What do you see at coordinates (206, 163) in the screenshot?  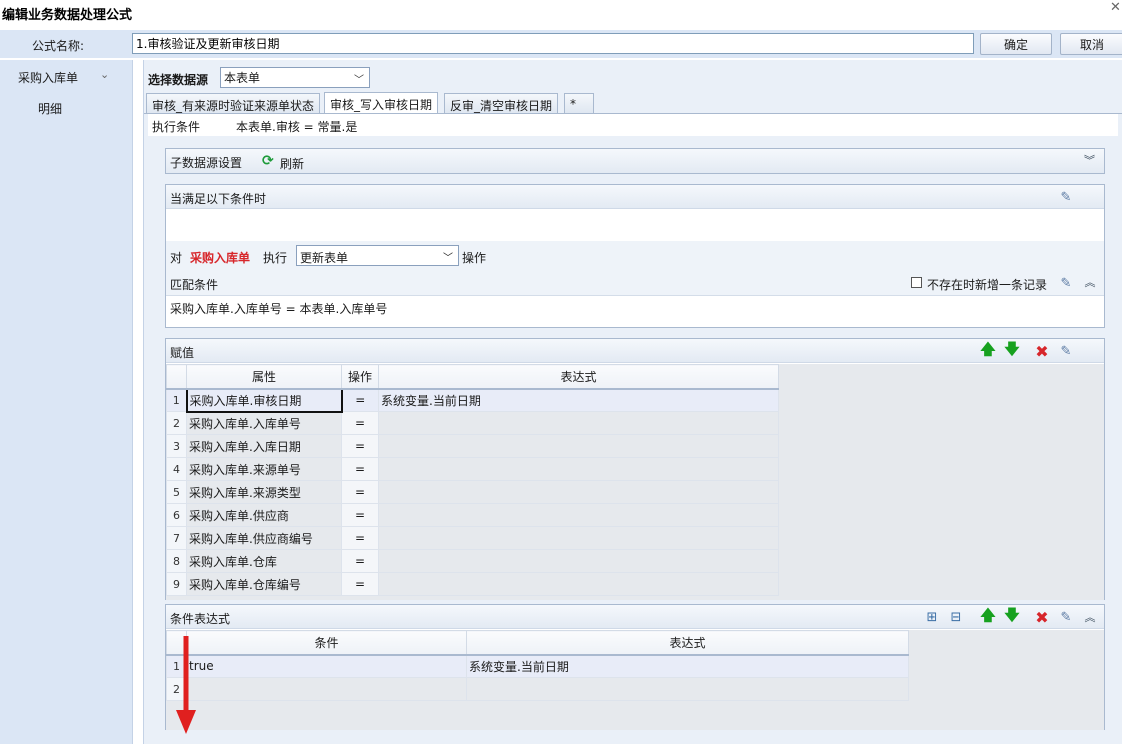 I see `sub-datasource-title: 子数据源设置` at bounding box center [206, 163].